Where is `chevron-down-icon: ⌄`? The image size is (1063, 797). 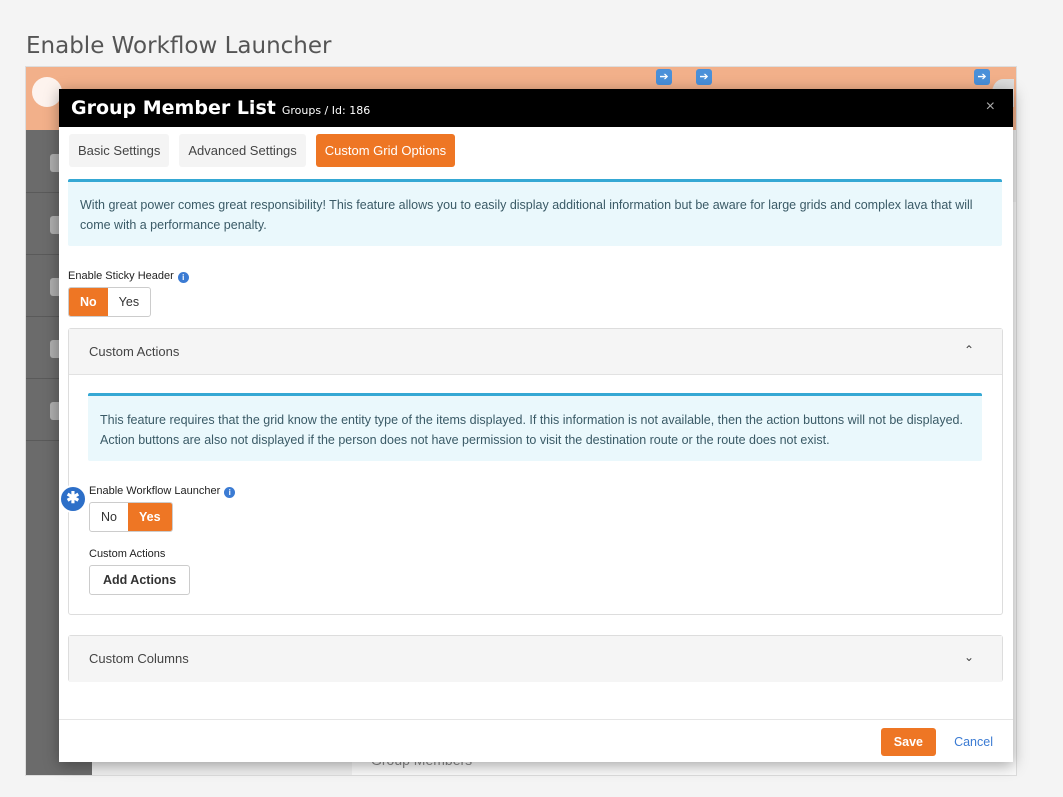
chevron-down-icon: ⌄ is located at coordinates (969, 657).